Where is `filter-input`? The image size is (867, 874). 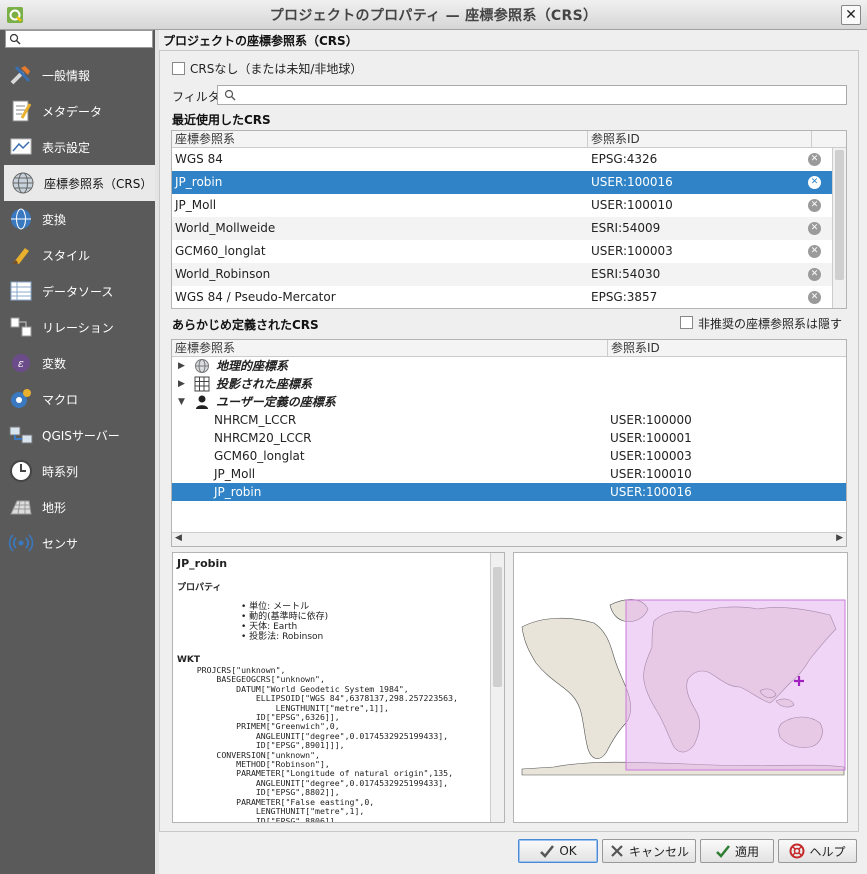 filter-input is located at coordinates (532, 95).